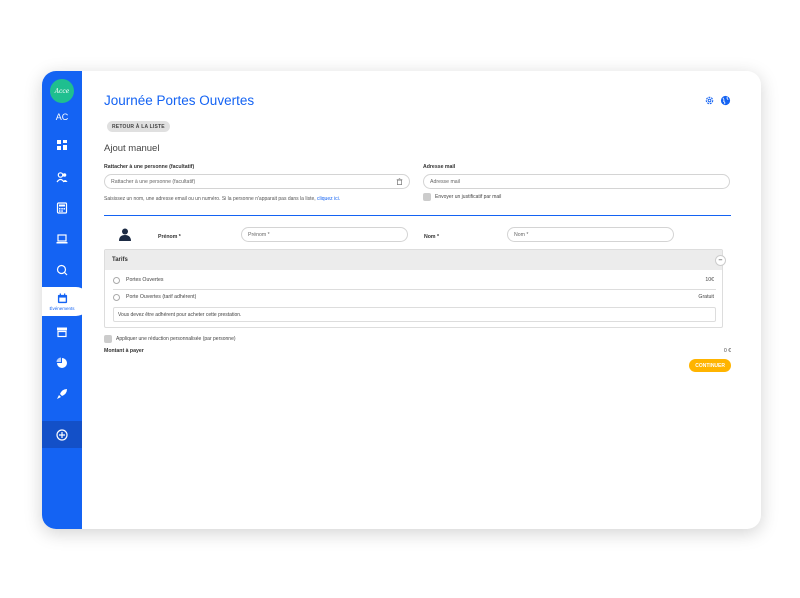  I want to click on firstname-label: Prénom *, so click(169, 237).